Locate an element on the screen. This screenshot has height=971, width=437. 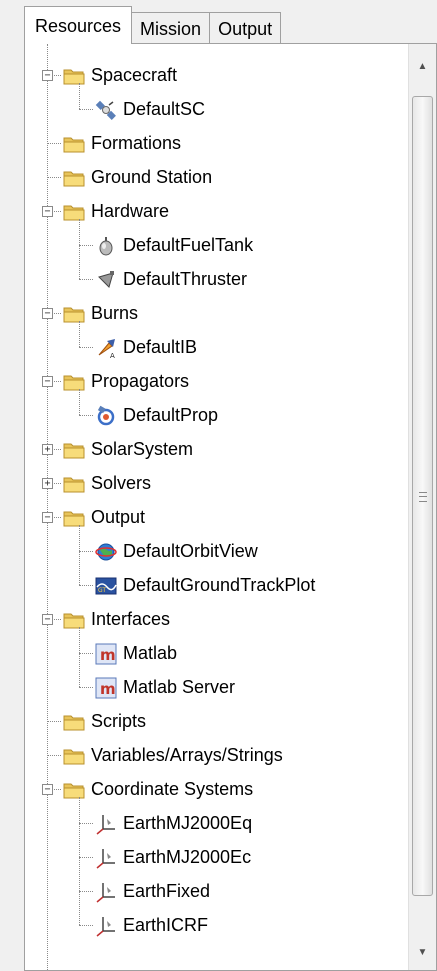
scroll-up-button: ▲ is located at coordinates (422, 67).